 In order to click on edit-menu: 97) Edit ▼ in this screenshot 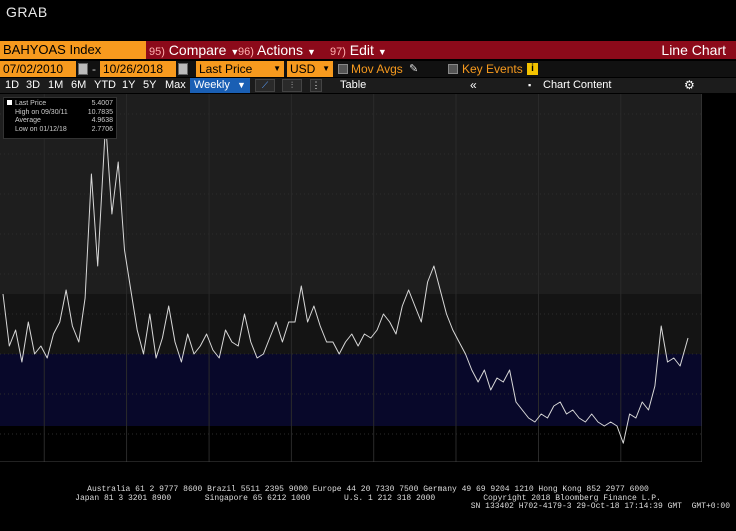, I will do `click(358, 50)`.